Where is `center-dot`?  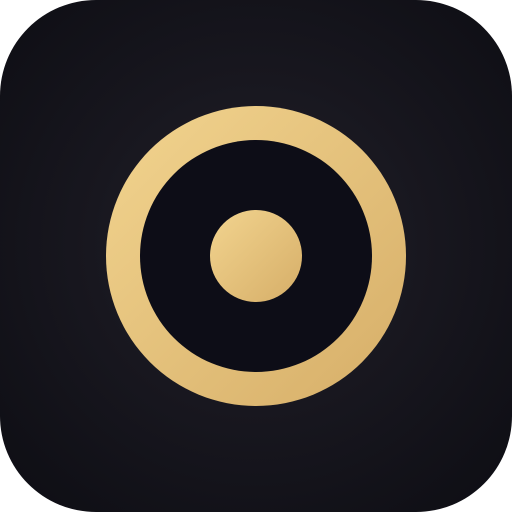 center-dot is located at coordinates (256, 256).